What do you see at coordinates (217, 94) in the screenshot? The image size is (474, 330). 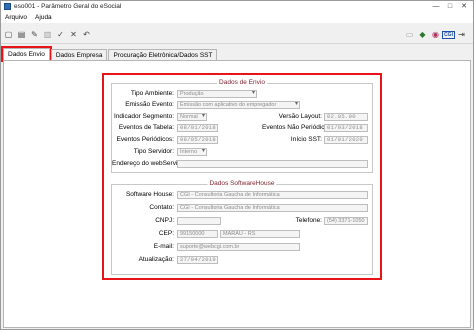 I see `tipo-ambiente-select: Produção` at bounding box center [217, 94].